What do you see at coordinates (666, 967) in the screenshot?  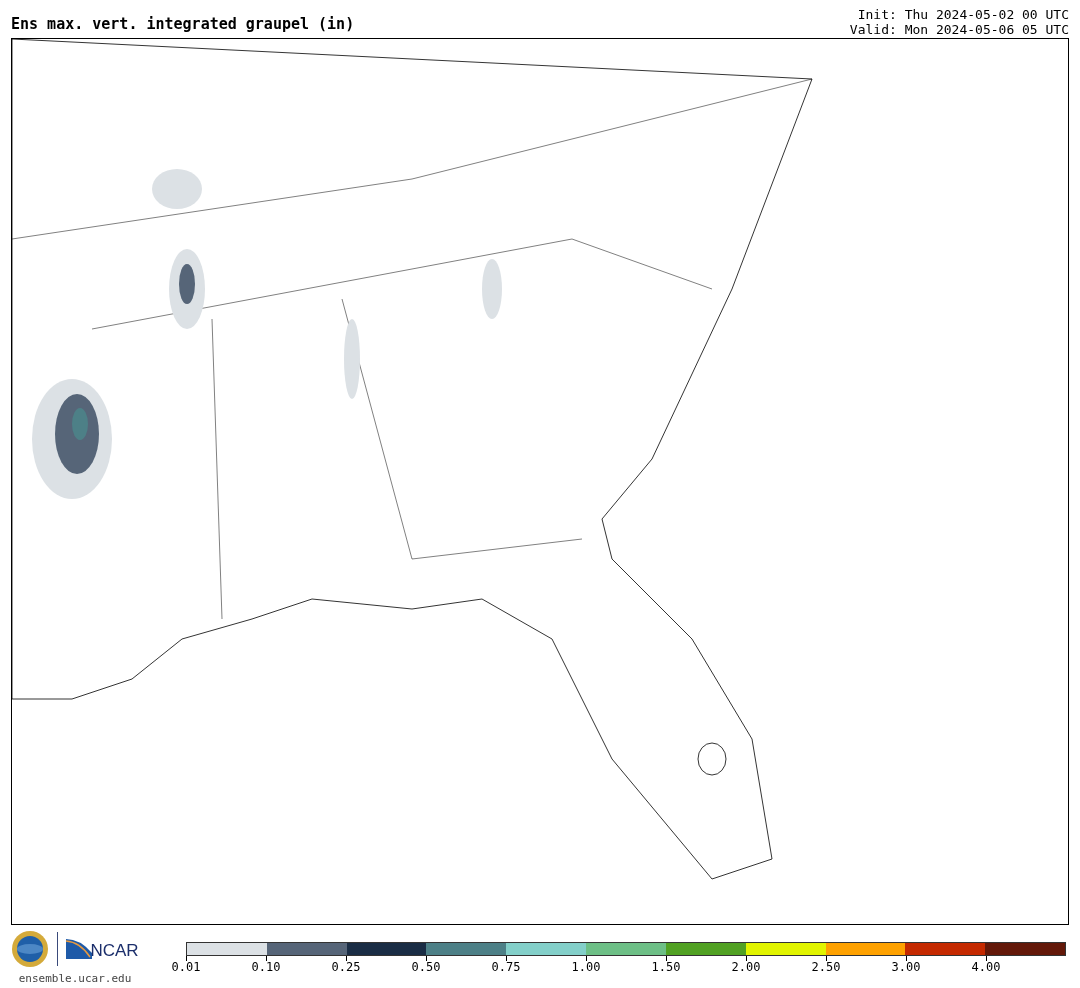 I see `colorbar-label: 1.50` at bounding box center [666, 967].